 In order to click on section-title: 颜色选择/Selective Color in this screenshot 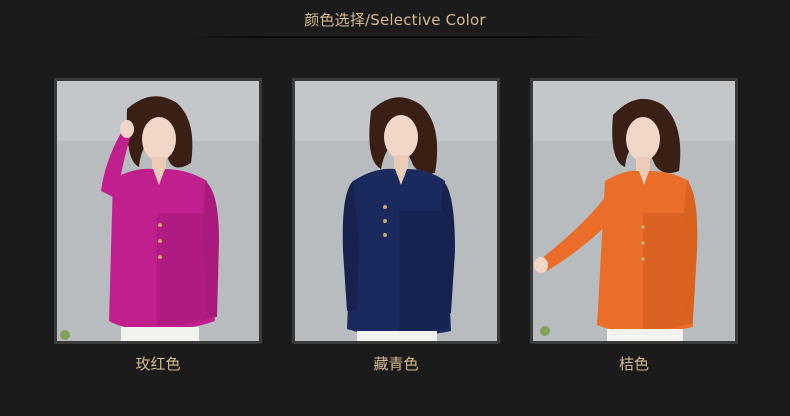, I will do `click(395, 20)`.